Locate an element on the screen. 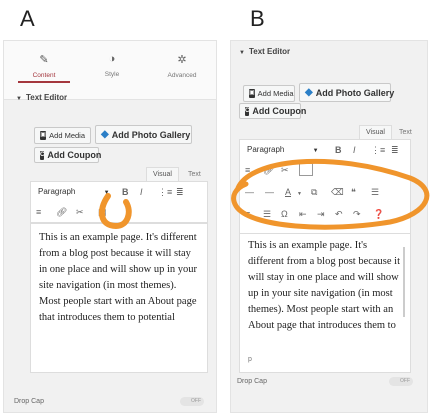  highlight-annotations is located at coordinates (264, 194).